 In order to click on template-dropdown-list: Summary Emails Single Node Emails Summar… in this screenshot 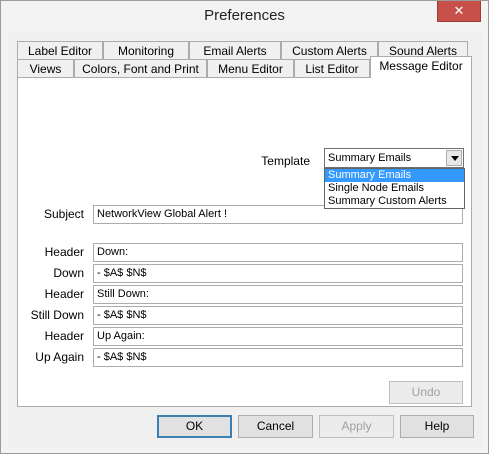, I will do `click(394, 188)`.